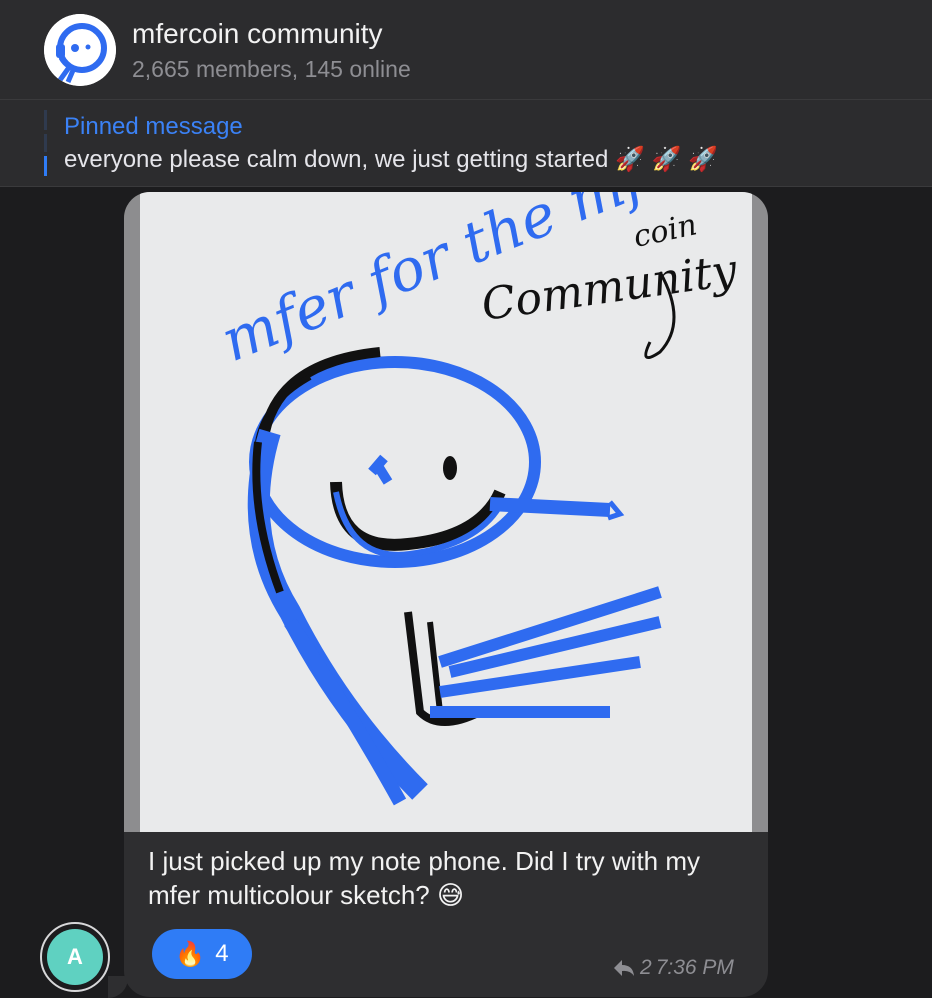  Describe the element at coordinates (624, 968) in the screenshot. I see `reply-arrow-icon` at that location.